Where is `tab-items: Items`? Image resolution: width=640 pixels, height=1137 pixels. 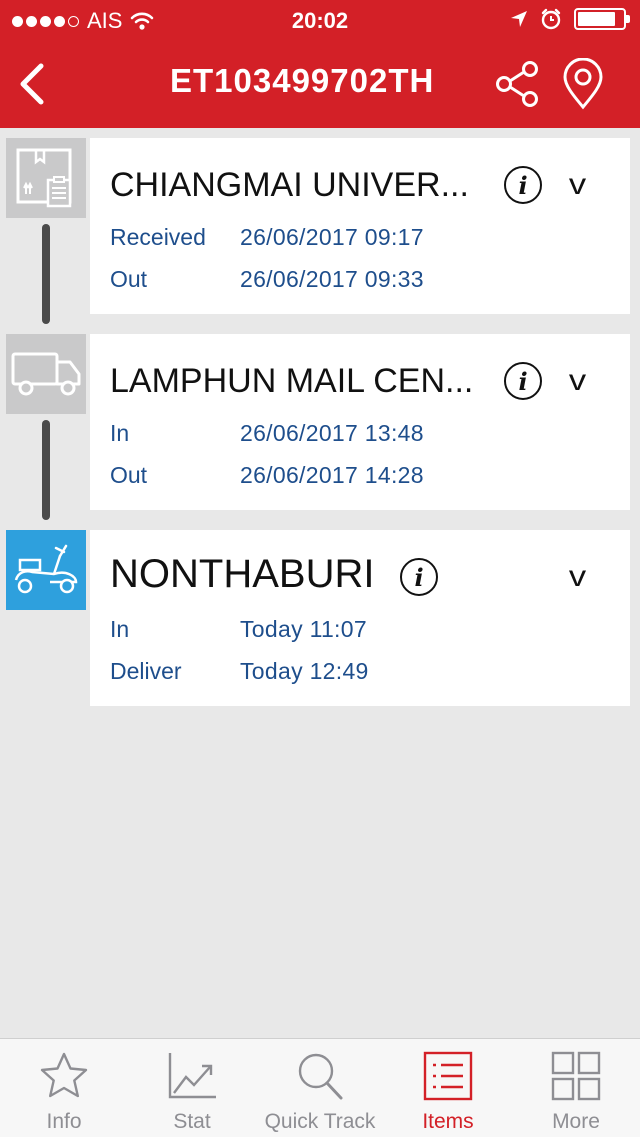
tab-items: Items is located at coordinates (448, 1088).